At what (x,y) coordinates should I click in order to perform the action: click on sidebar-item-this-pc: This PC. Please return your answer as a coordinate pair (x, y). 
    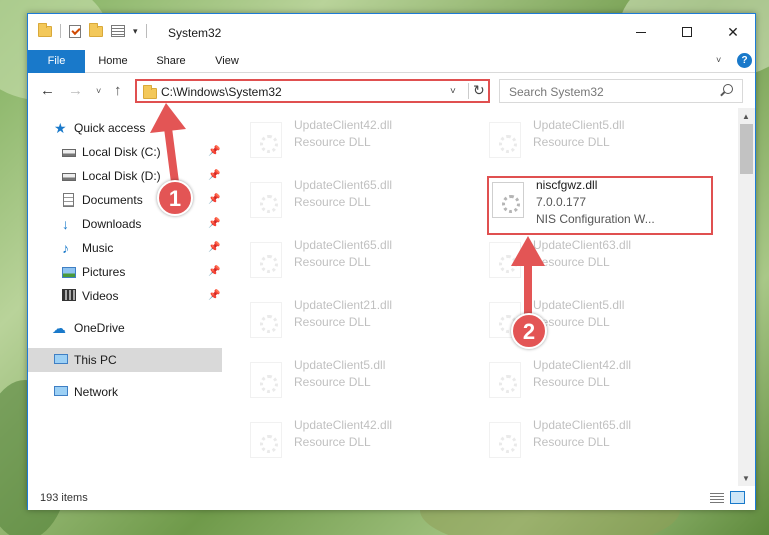
    Looking at the image, I should click on (125, 360).